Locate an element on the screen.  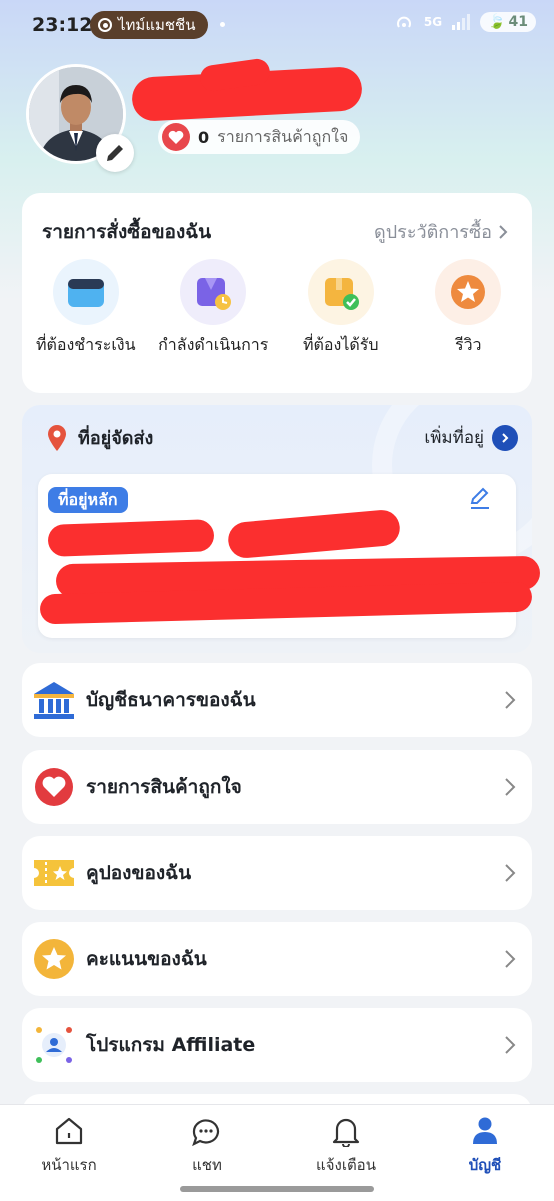
notification-dot-icon is located at coordinates (222, 24).